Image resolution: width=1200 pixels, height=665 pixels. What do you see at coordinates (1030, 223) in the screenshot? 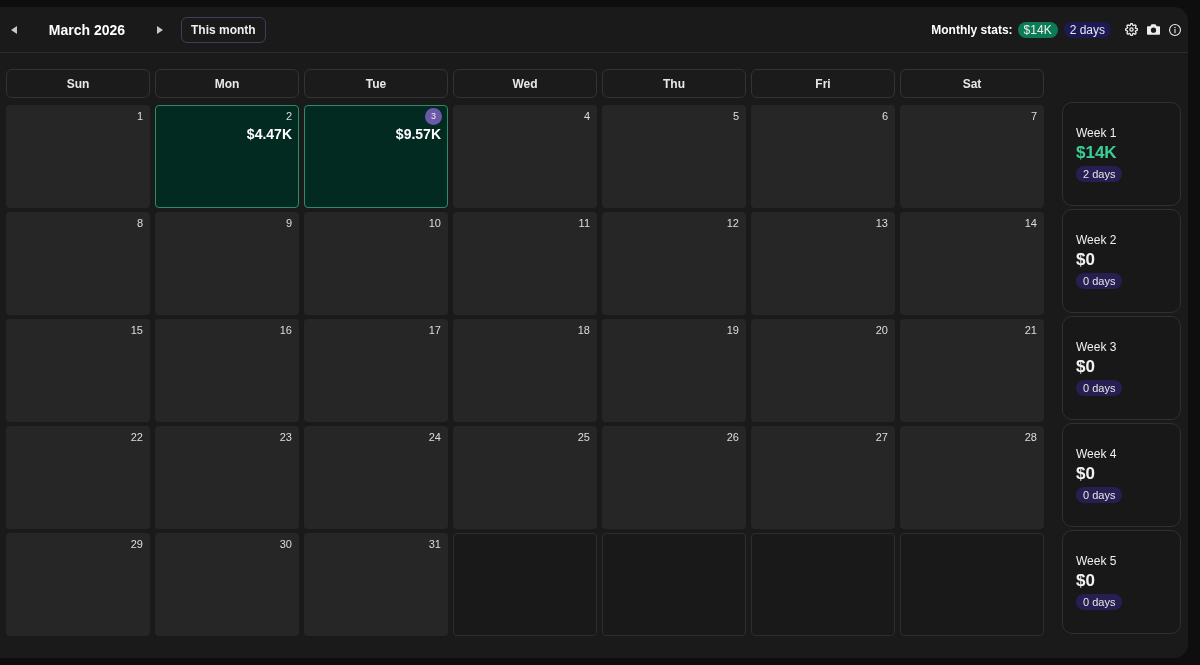
I see `date-number: 14` at bounding box center [1030, 223].